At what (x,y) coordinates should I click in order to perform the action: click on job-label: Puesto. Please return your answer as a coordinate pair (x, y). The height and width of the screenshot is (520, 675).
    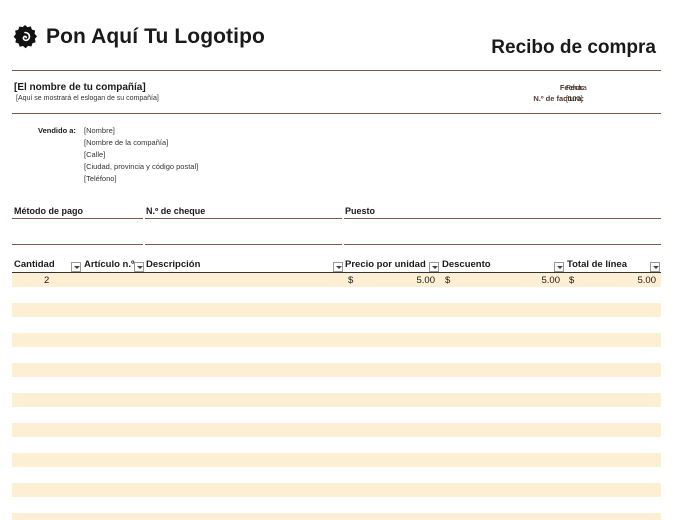
    Looking at the image, I should click on (360, 211).